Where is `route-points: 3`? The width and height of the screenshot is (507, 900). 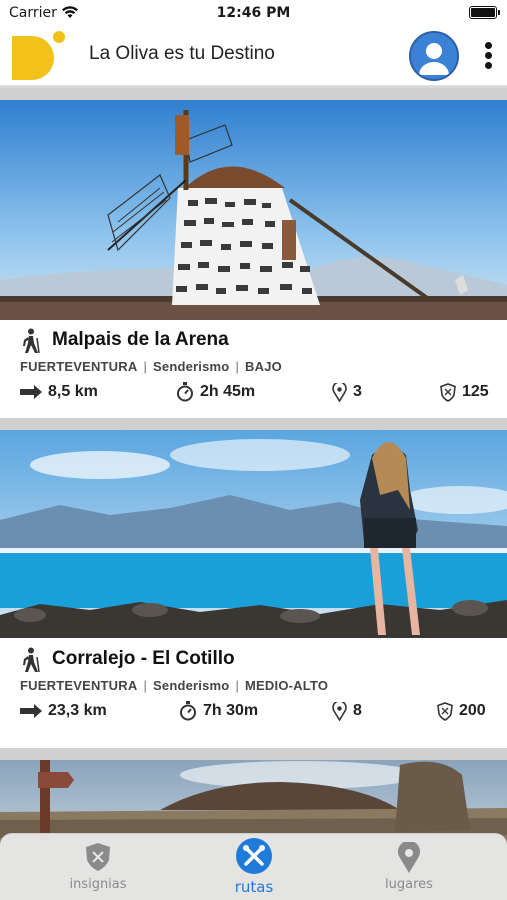 route-points: 3 is located at coordinates (347, 392).